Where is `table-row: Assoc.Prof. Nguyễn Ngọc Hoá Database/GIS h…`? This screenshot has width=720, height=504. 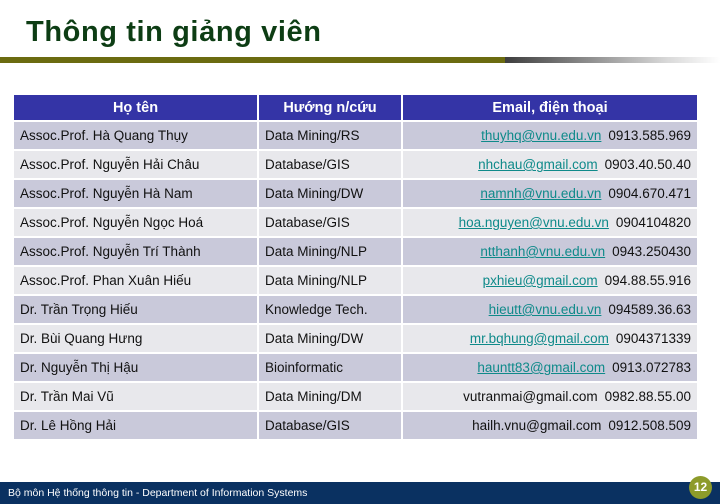 table-row: Assoc.Prof. Nguyễn Ngọc Hoá Database/GIS h… is located at coordinates (355, 223).